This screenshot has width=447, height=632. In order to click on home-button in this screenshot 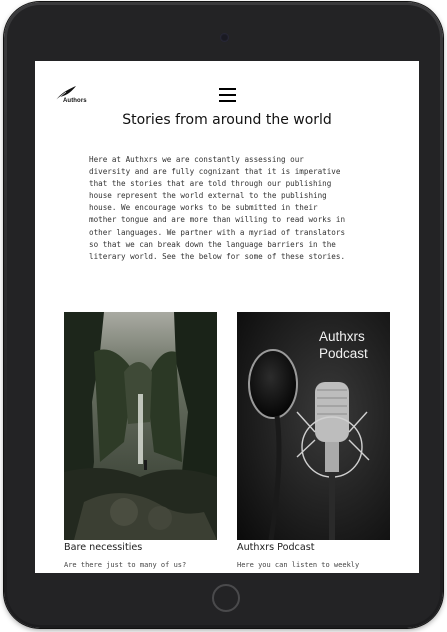, I will do `click(226, 598)`.